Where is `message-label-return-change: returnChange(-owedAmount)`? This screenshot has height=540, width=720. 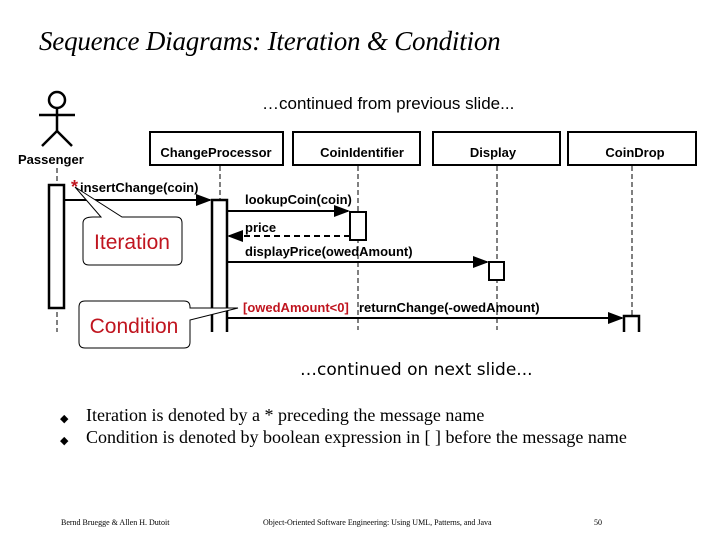
message-label-return-change: returnChange(-owedAmount) is located at coordinates (449, 307).